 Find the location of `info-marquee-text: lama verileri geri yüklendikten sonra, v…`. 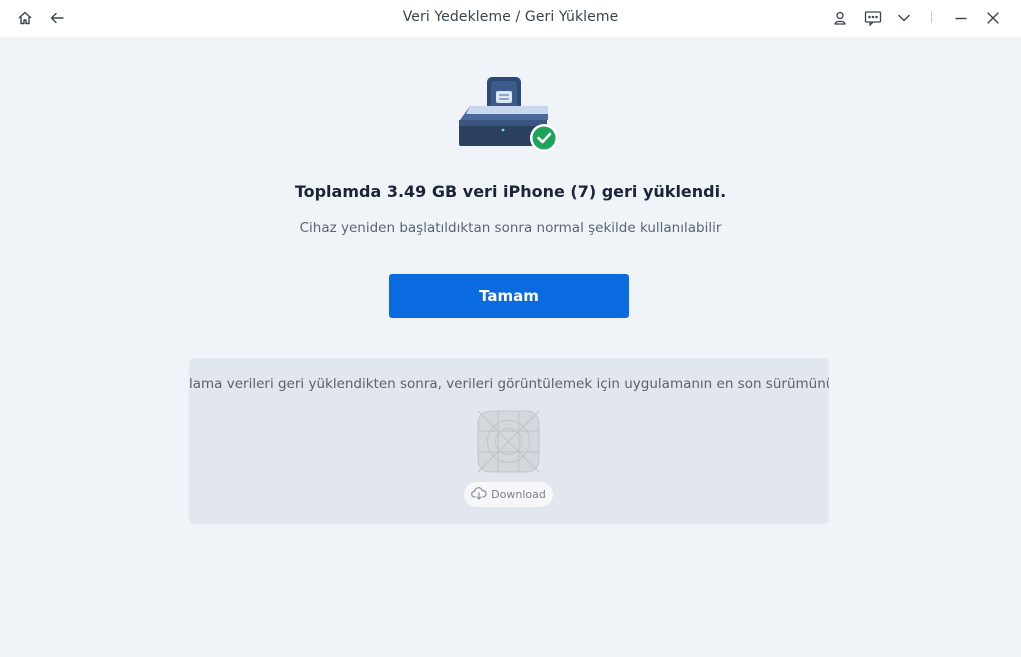

info-marquee-text: lama verileri geri yüklendikten sonra, v… is located at coordinates (509, 384).